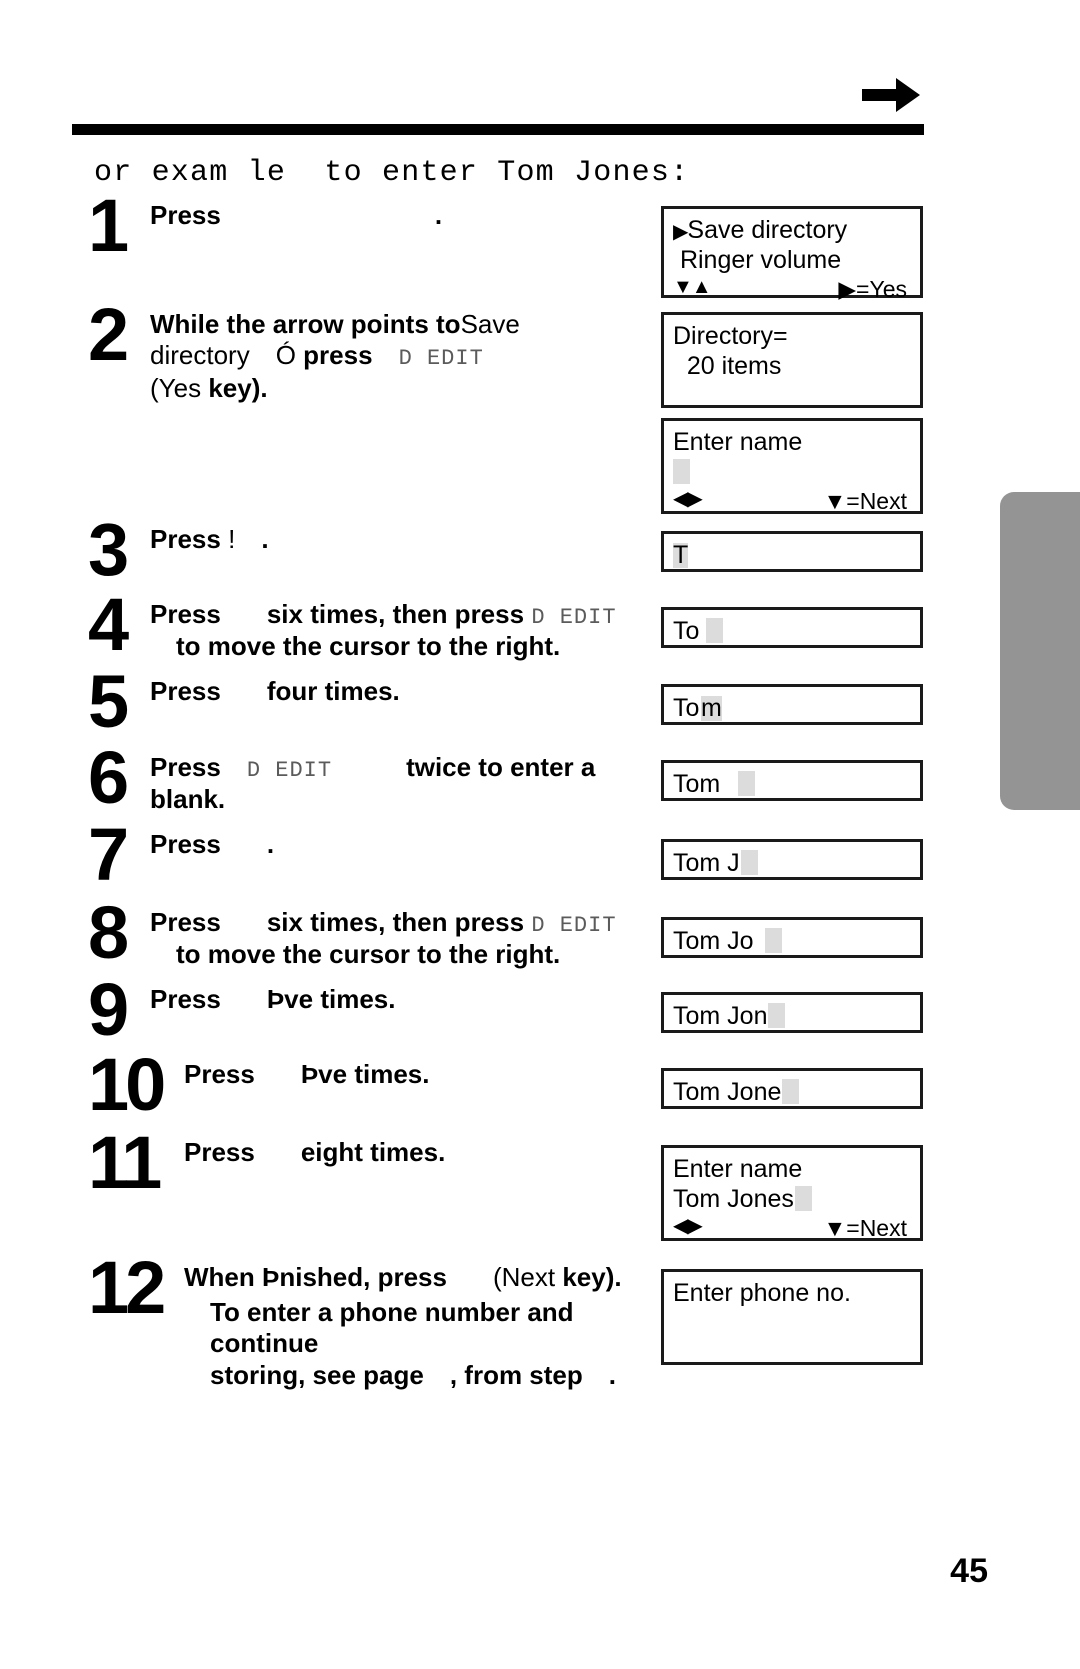 The height and width of the screenshot is (1669, 1080). I want to click on step-7-period: ., so click(270, 844).